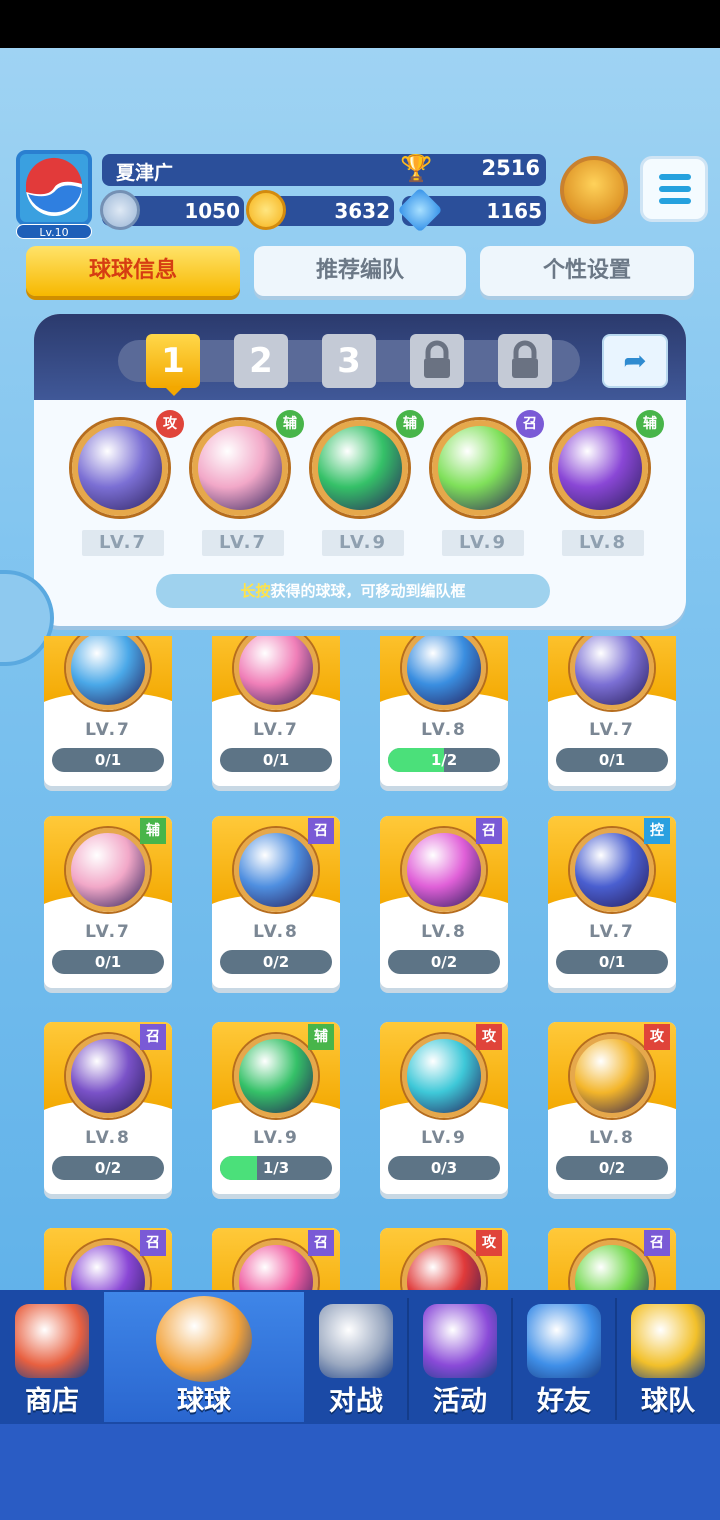  What do you see at coordinates (133, 271) in the screenshot?
I see `tab-ball-info: 球球信息` at bounding box center [133, 271].